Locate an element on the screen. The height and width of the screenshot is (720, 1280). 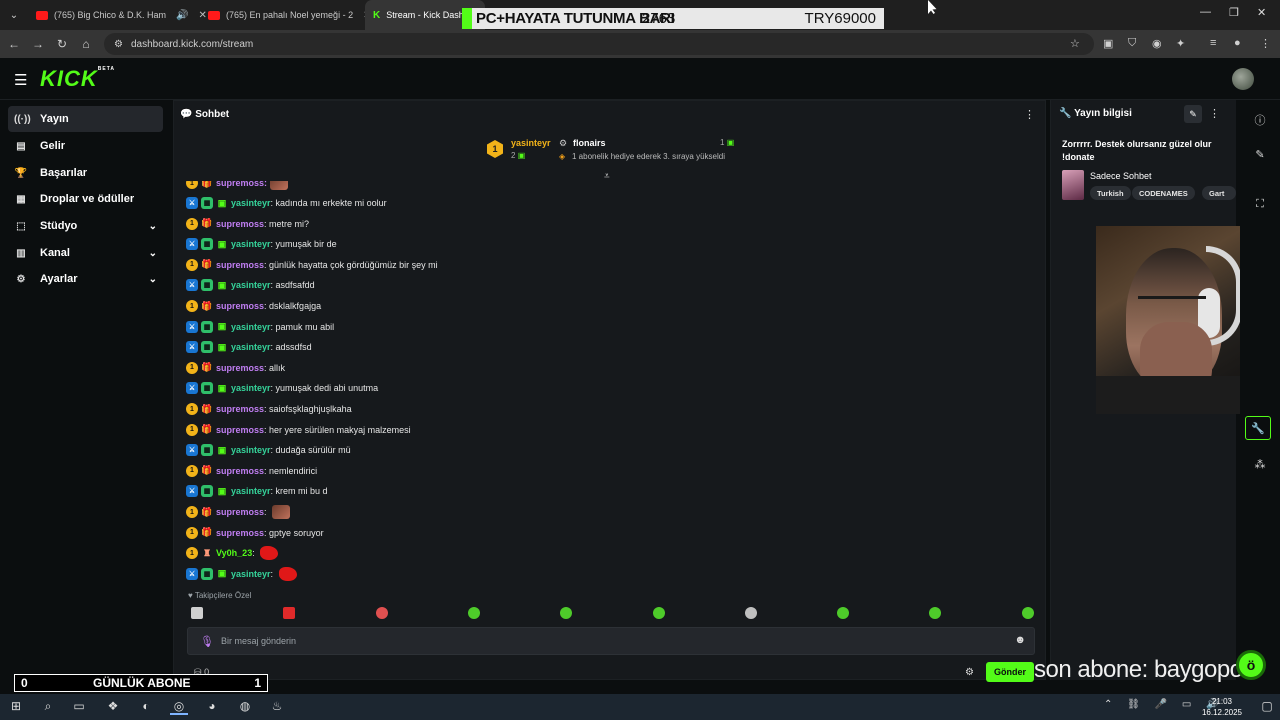
hamburger-menu-icon: ☰ is located at coordinates (20, 80).